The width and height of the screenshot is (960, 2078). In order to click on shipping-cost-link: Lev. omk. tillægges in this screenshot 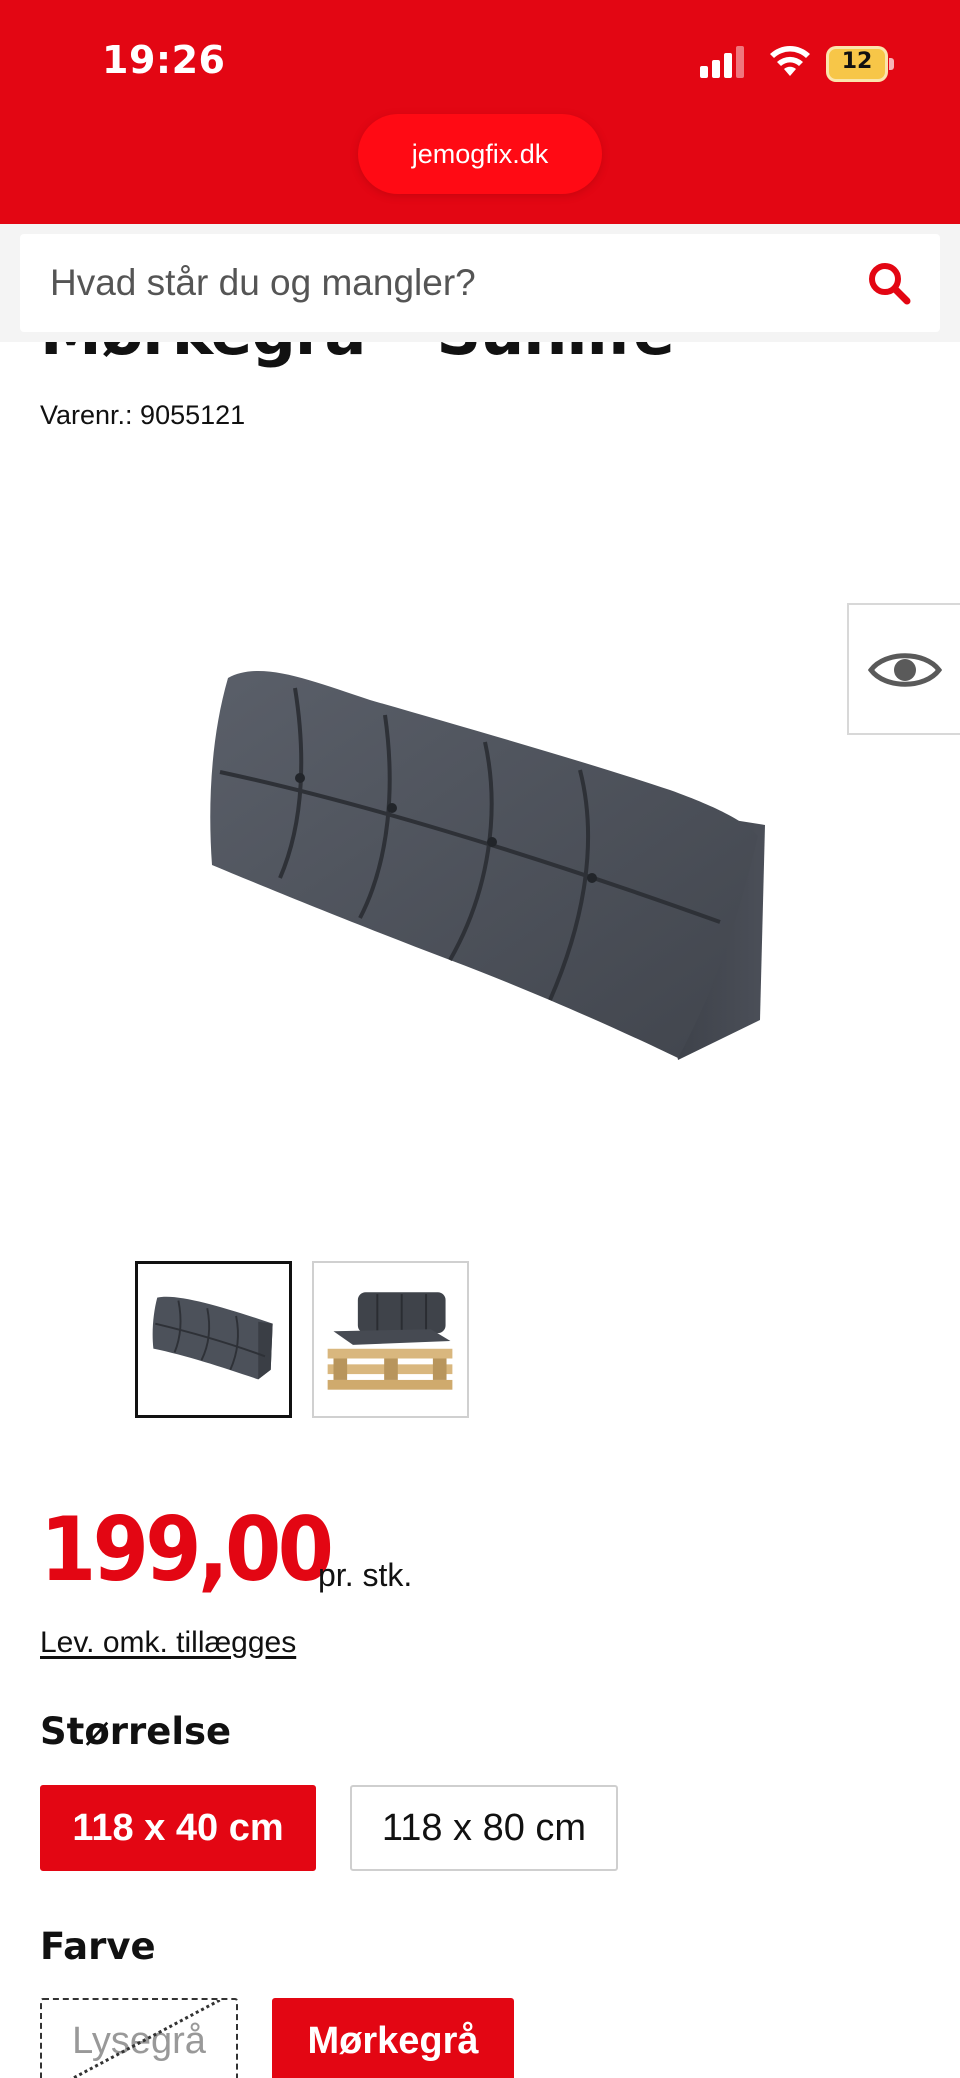, I will do `click(168, 1643)`.